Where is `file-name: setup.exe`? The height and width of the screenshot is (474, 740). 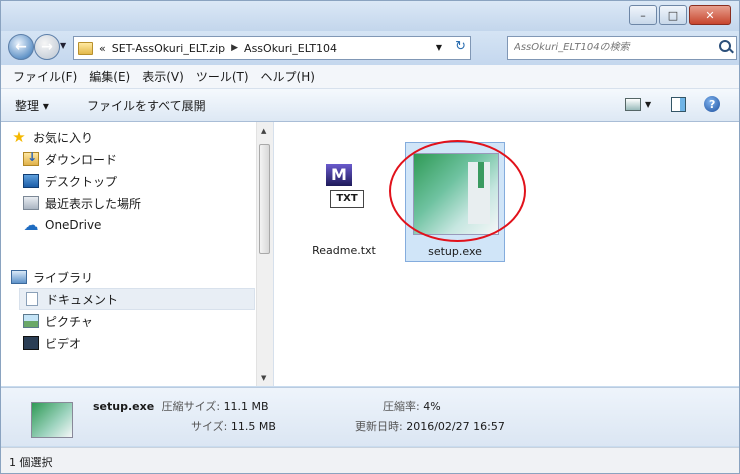 file-name: setup.exe is located at coordinates (455, 251).